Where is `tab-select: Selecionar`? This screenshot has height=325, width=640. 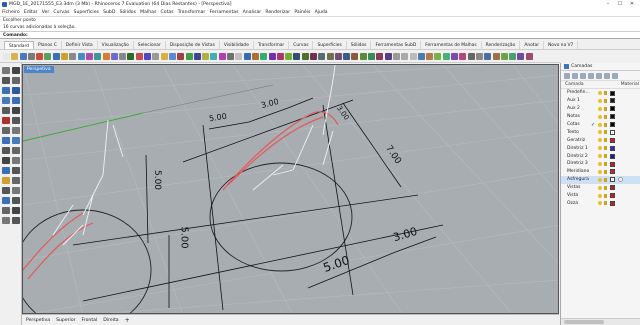 tab-select: Selecionar is located at coordinates (150, 45).